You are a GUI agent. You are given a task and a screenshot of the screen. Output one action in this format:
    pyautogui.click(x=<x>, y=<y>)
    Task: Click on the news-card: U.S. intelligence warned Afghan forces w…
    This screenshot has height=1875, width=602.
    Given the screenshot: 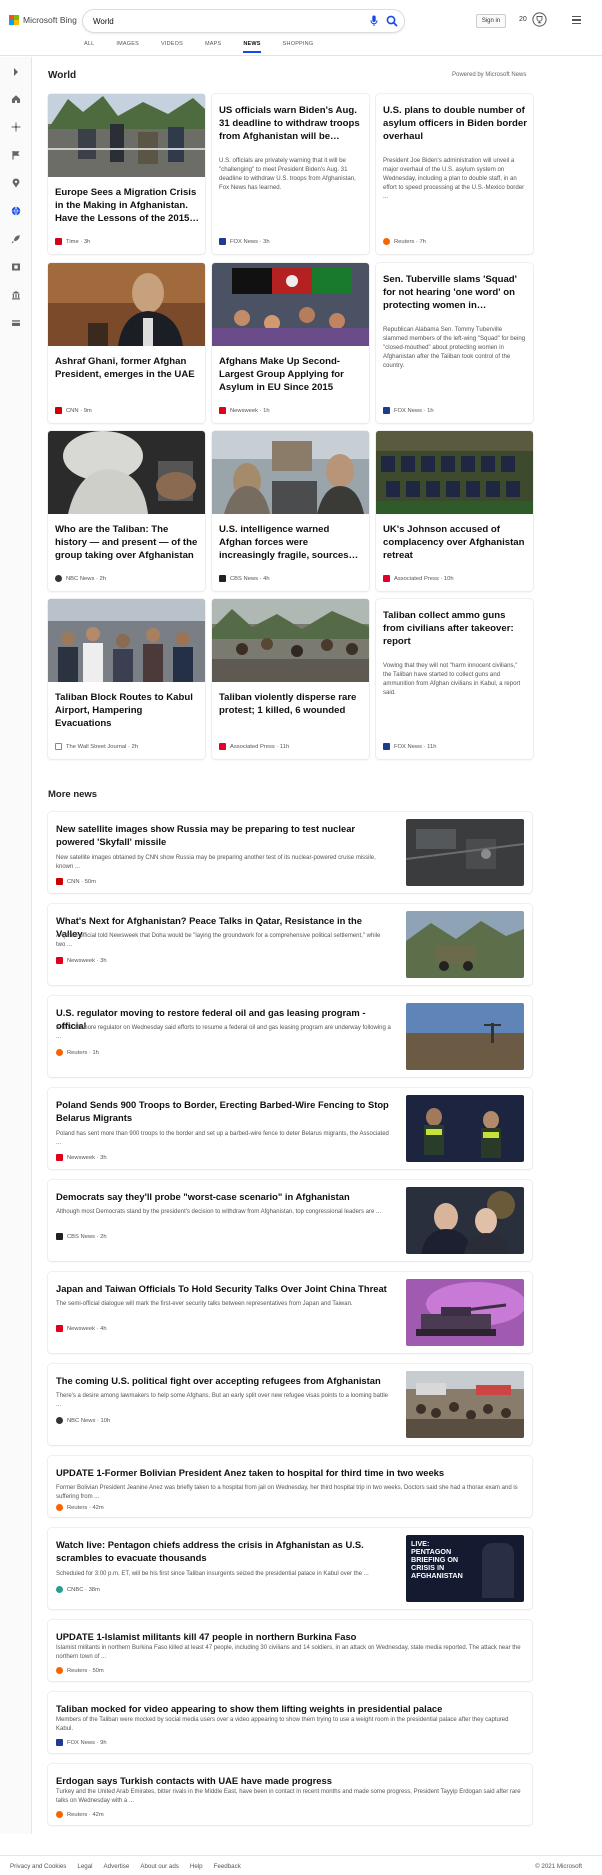 What is the action you would take?
    pyautogui.click(x=290, y=511)
    